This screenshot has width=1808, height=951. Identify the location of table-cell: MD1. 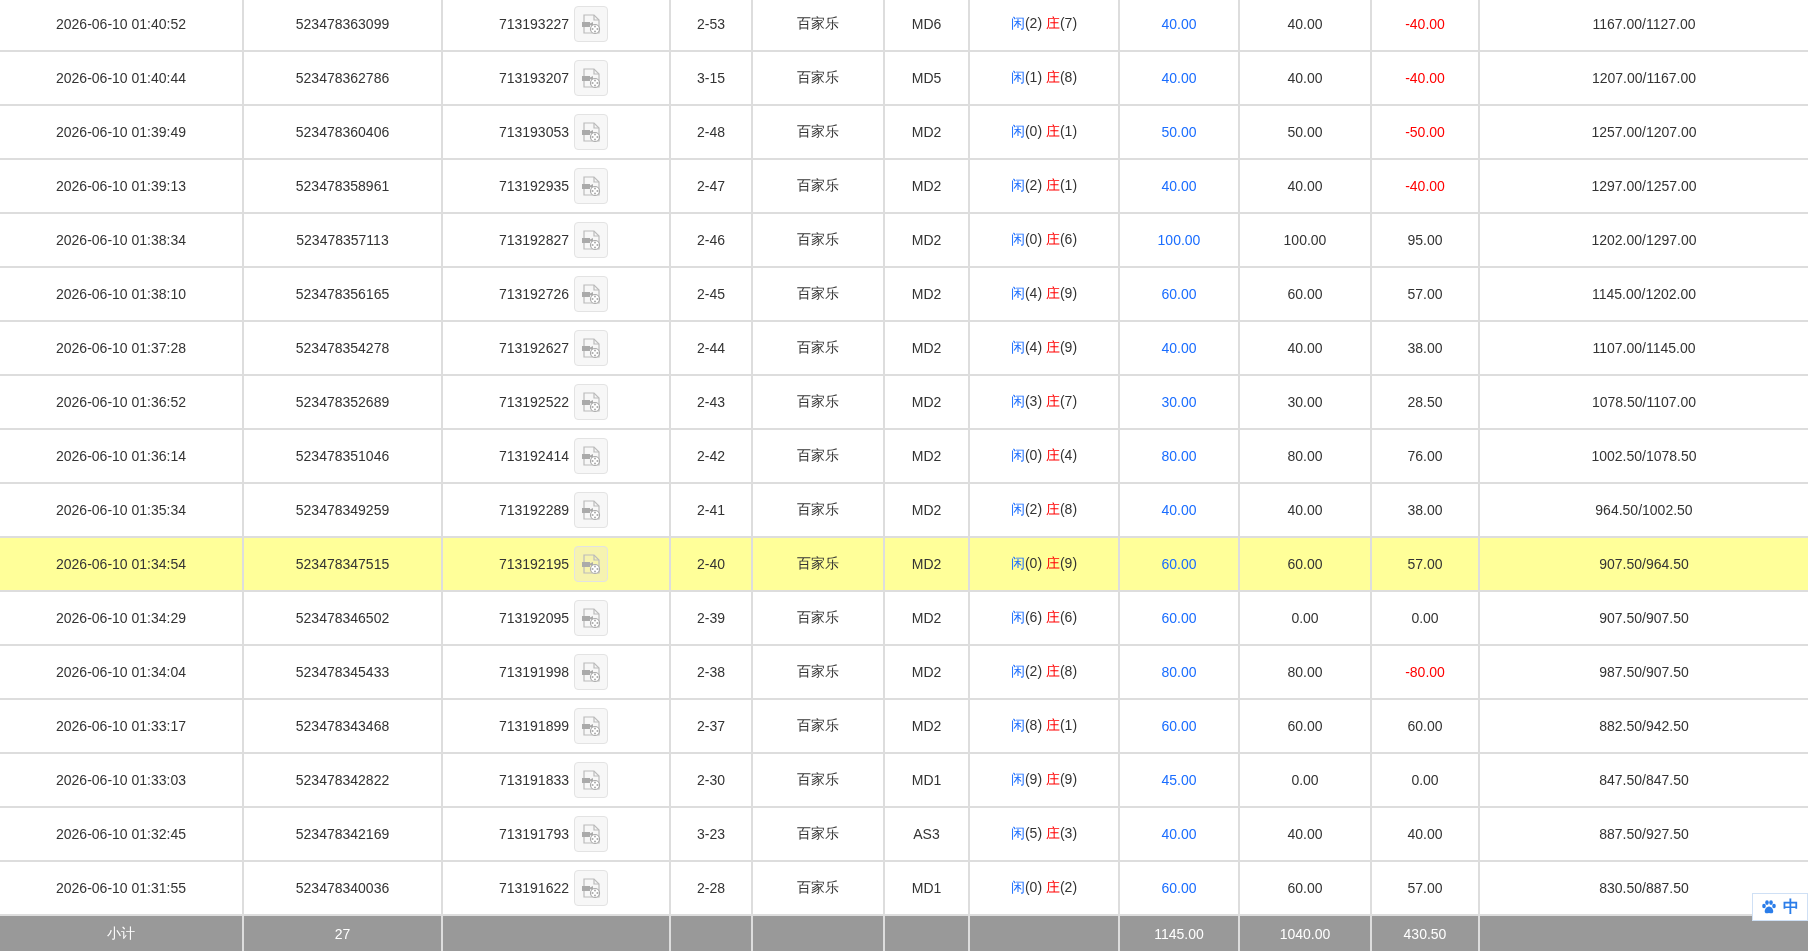
(926, 780).